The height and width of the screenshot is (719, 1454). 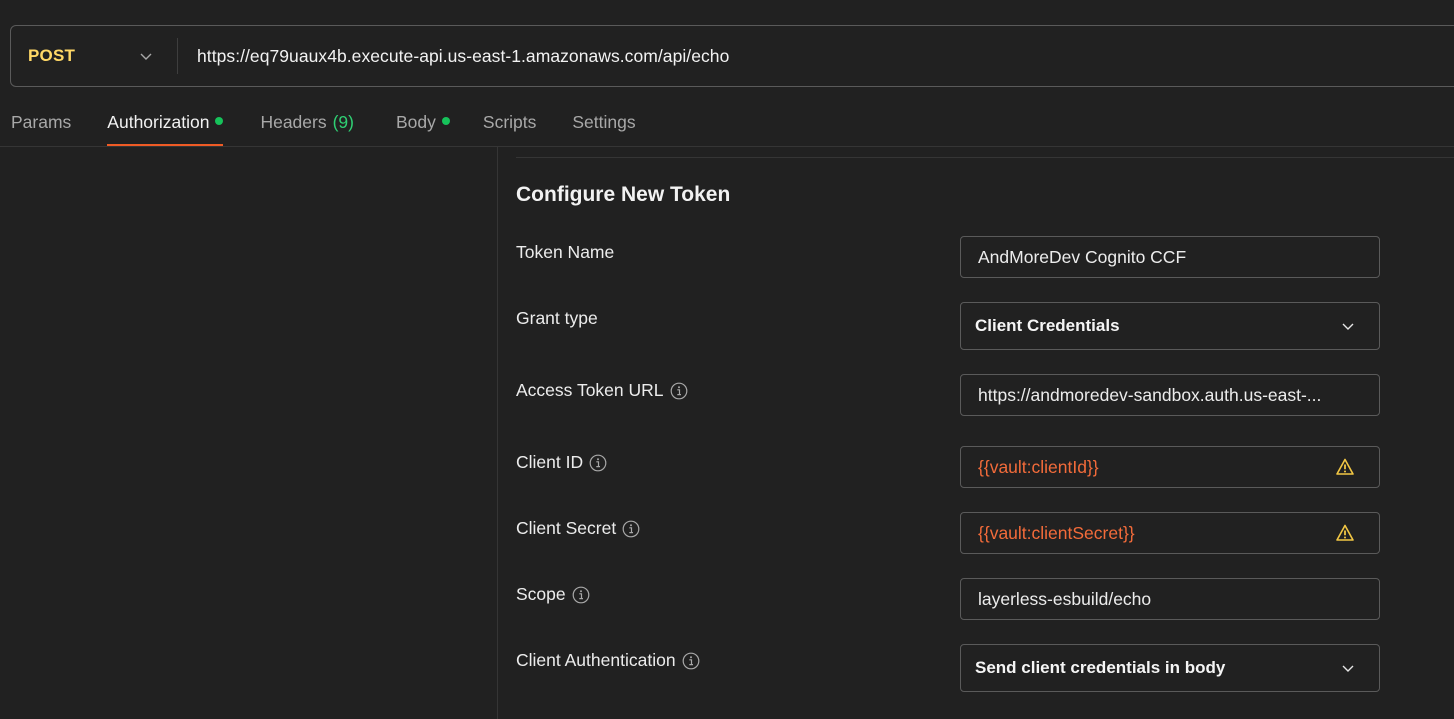 I want to click on scope-label: Scope, so click(x=553, y=594).